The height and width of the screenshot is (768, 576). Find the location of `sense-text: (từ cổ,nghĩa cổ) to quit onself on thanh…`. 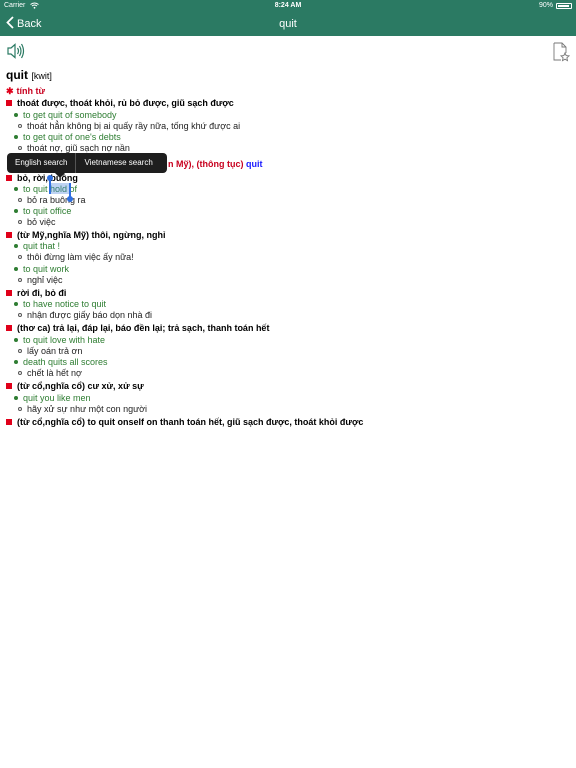

sense-text: (từ cổ,nghĩa cổ) to quit onself on thanh… is located at coordinates (190, 422).